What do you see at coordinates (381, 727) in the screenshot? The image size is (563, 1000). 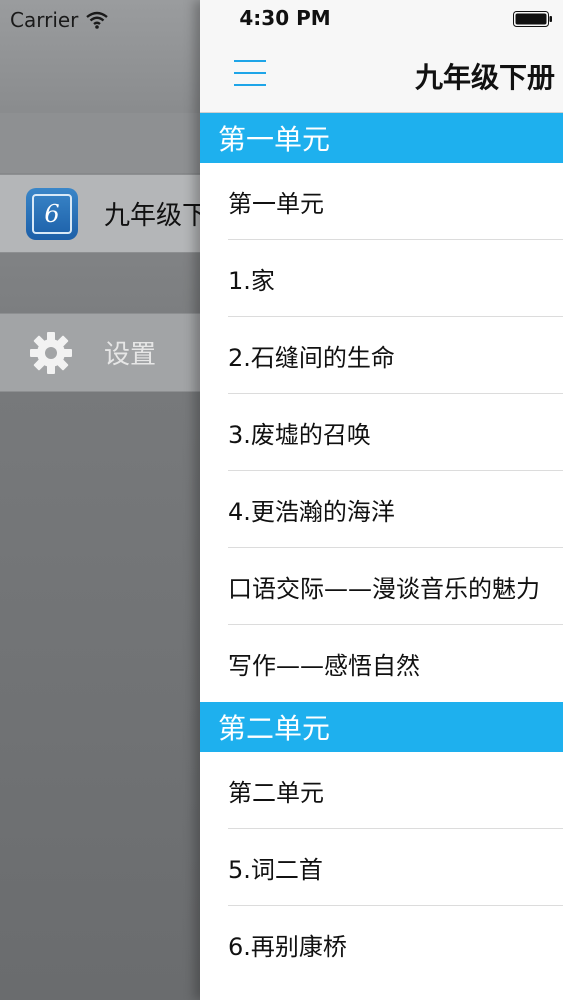 I see `section-header: 第二单元` at bounding box center [381, 727].